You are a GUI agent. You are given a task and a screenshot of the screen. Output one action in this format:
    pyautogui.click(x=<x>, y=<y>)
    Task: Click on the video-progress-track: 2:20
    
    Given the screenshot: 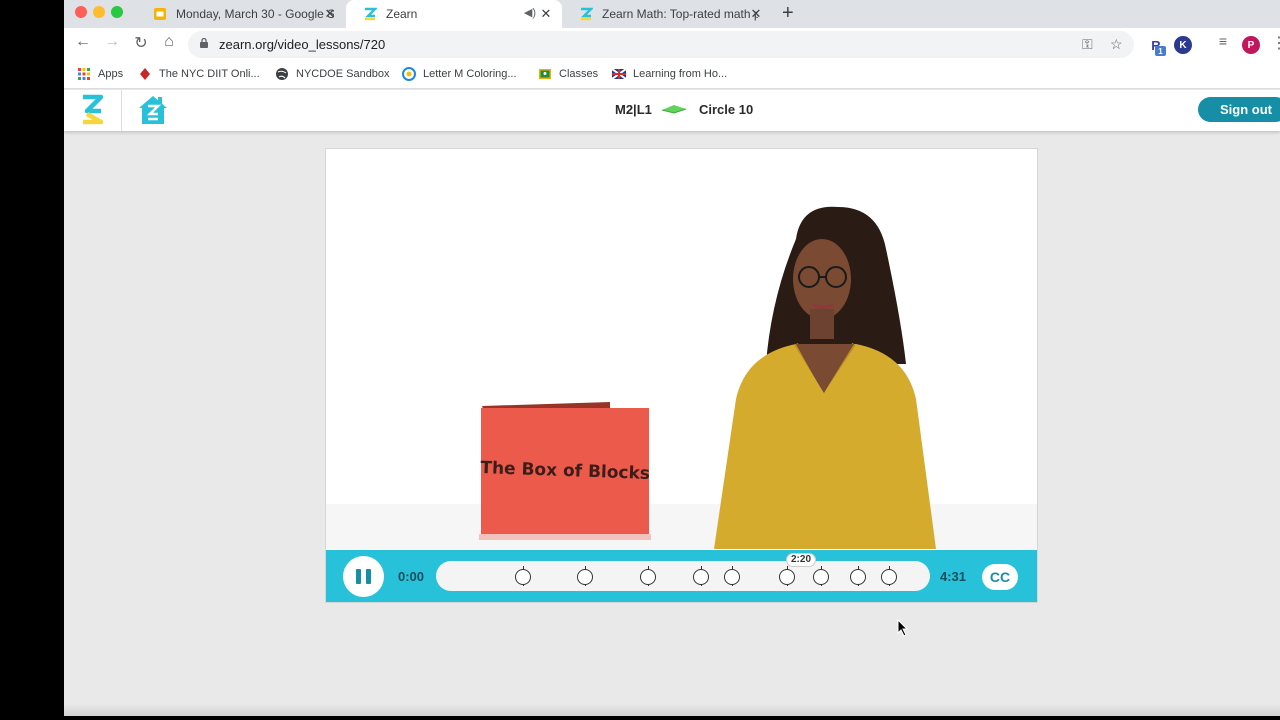 What is the action you would take?
    pyautogui.click(x=683, y=572)
    